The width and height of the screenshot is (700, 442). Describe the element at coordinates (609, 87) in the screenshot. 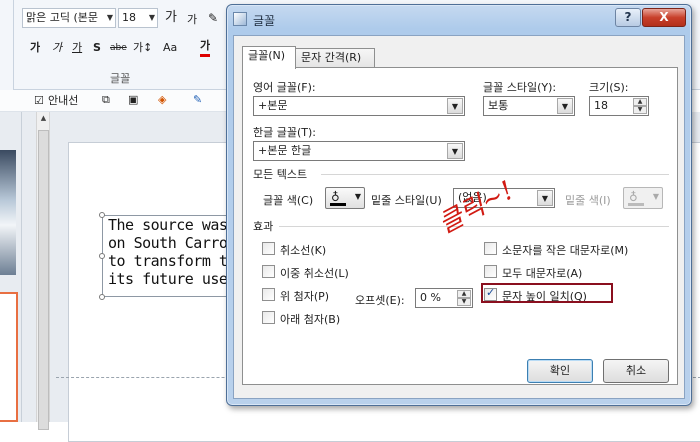

I see `size-label: 크기(S):` at that location.